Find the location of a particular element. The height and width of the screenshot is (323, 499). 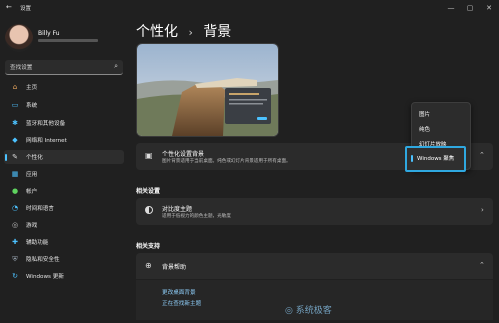

background-preview is located at coordinates (207, 90).